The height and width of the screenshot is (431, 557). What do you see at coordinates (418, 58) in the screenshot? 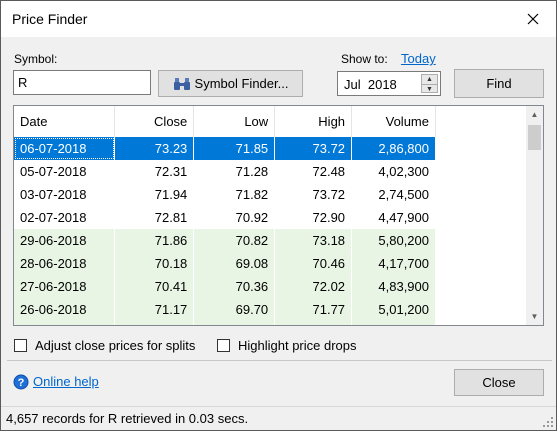
I see `today-link: Today` at bounding box center [418, 58].